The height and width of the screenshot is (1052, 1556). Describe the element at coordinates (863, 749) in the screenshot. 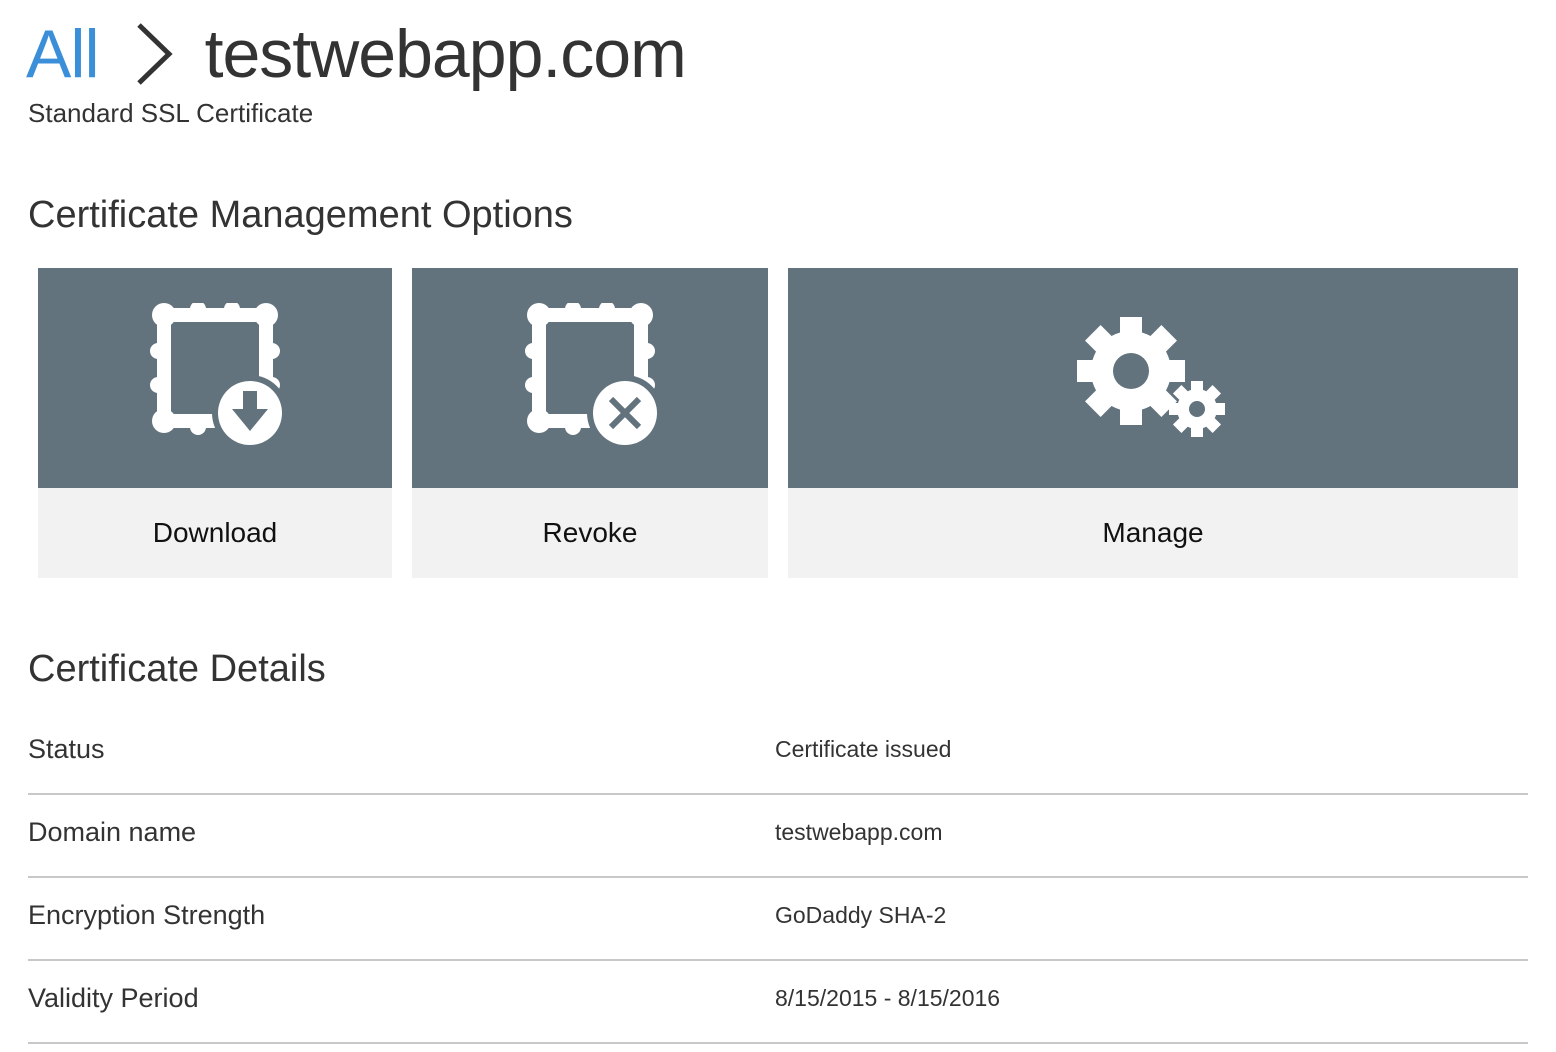

I see `detail-value: Certificate issued` at that location.